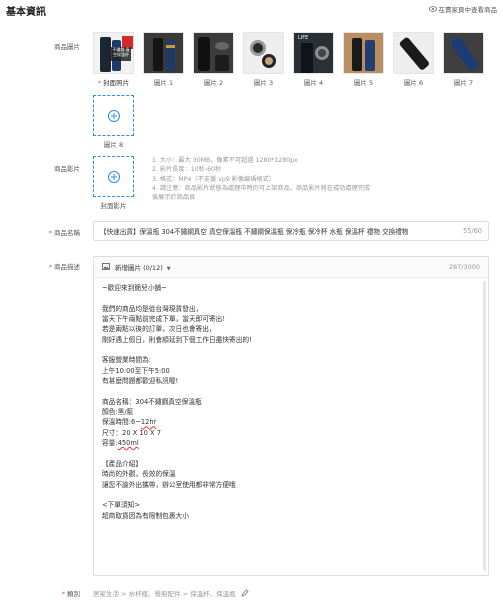 The image size is (503, 600). Describe the element at coordinates (118, 412) in the screenshot. I see `description-line: 顏色:黑/藍` at that location.